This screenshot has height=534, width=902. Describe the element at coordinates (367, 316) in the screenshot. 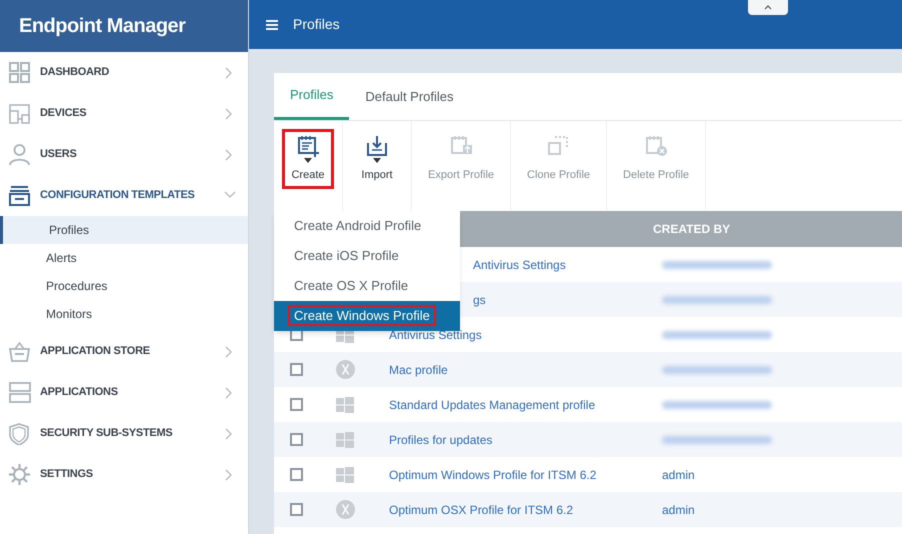

I see `menu-item: Create Windows Profile` at that location.